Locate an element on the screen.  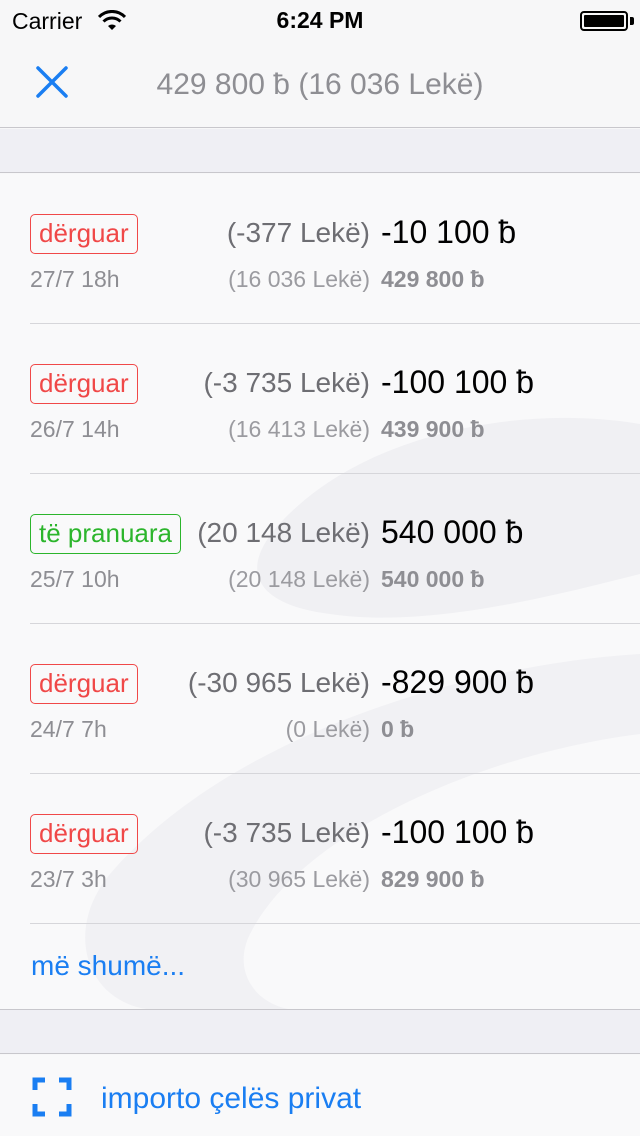
battery-icon is located at coordinates (604, 21).